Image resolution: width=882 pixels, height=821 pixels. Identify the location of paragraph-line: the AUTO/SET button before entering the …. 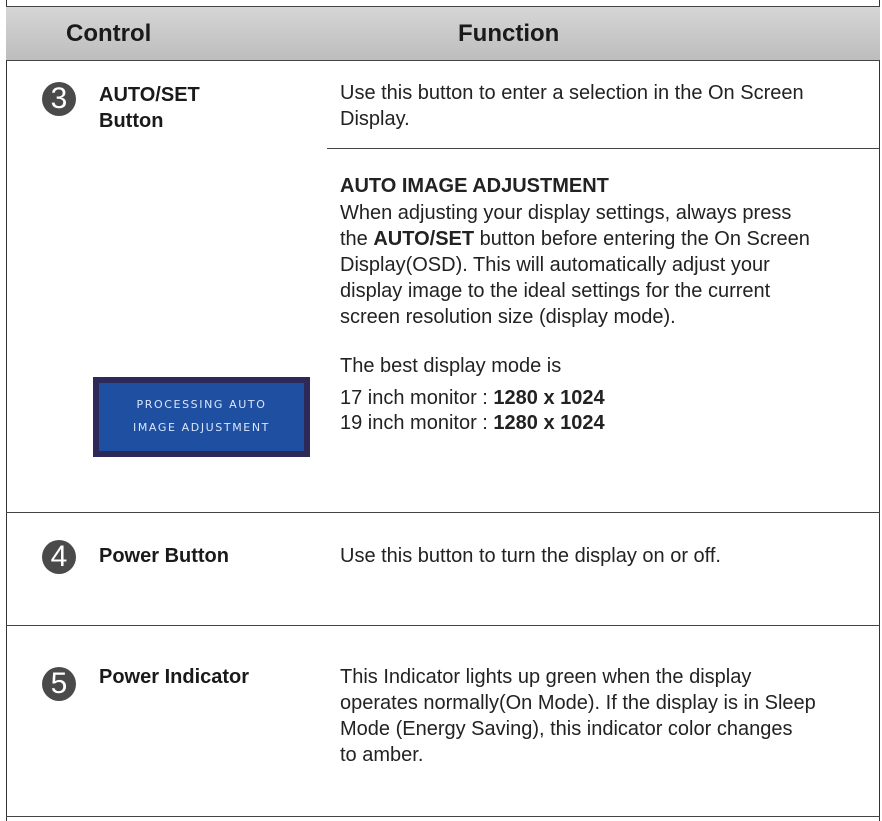
(607, 239).